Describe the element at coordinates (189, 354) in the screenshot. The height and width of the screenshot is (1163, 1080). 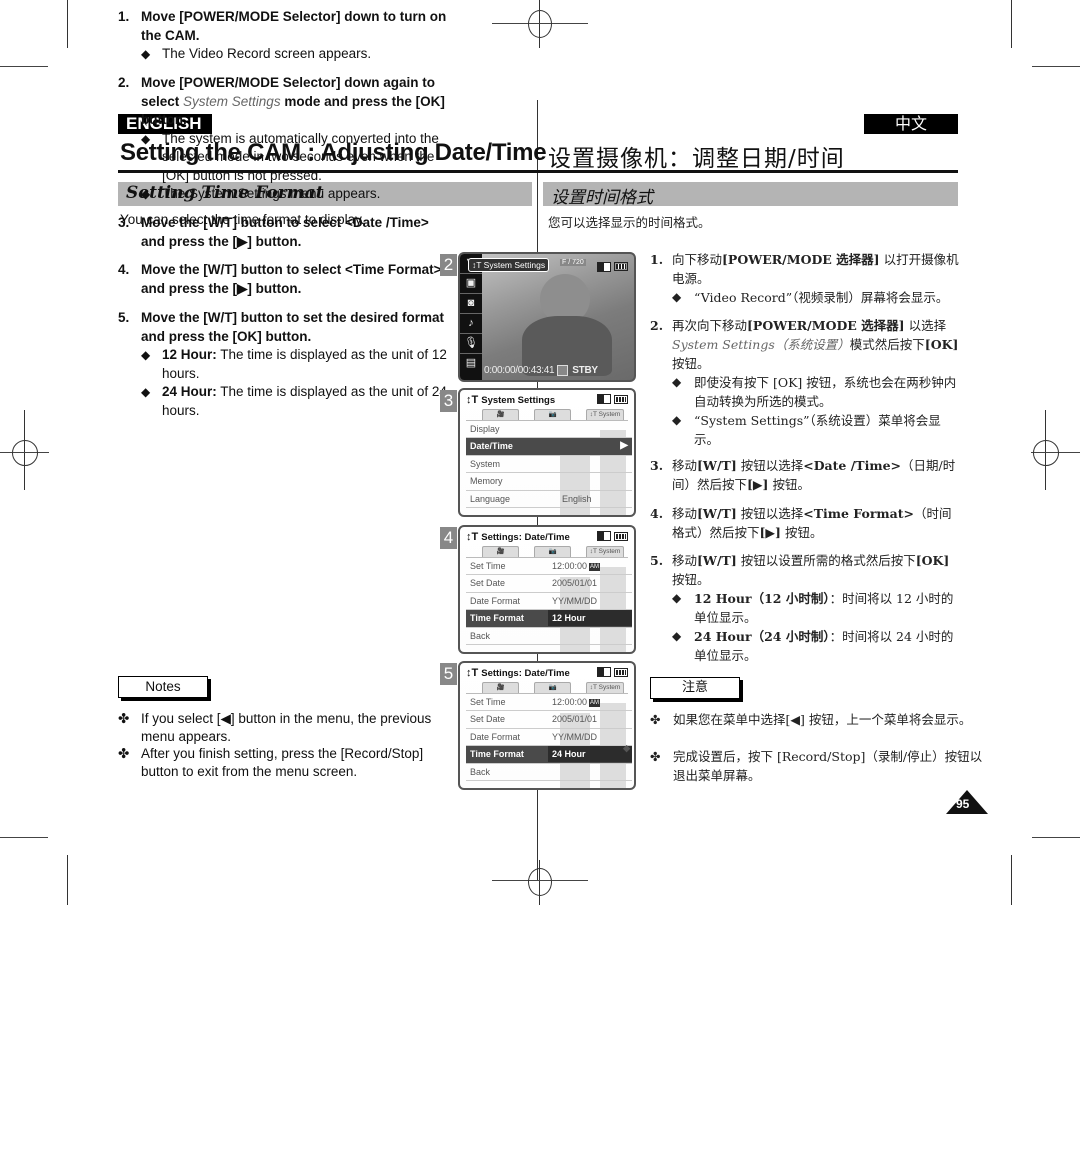
I see `bullet-term: 12 Hour:` at that location.